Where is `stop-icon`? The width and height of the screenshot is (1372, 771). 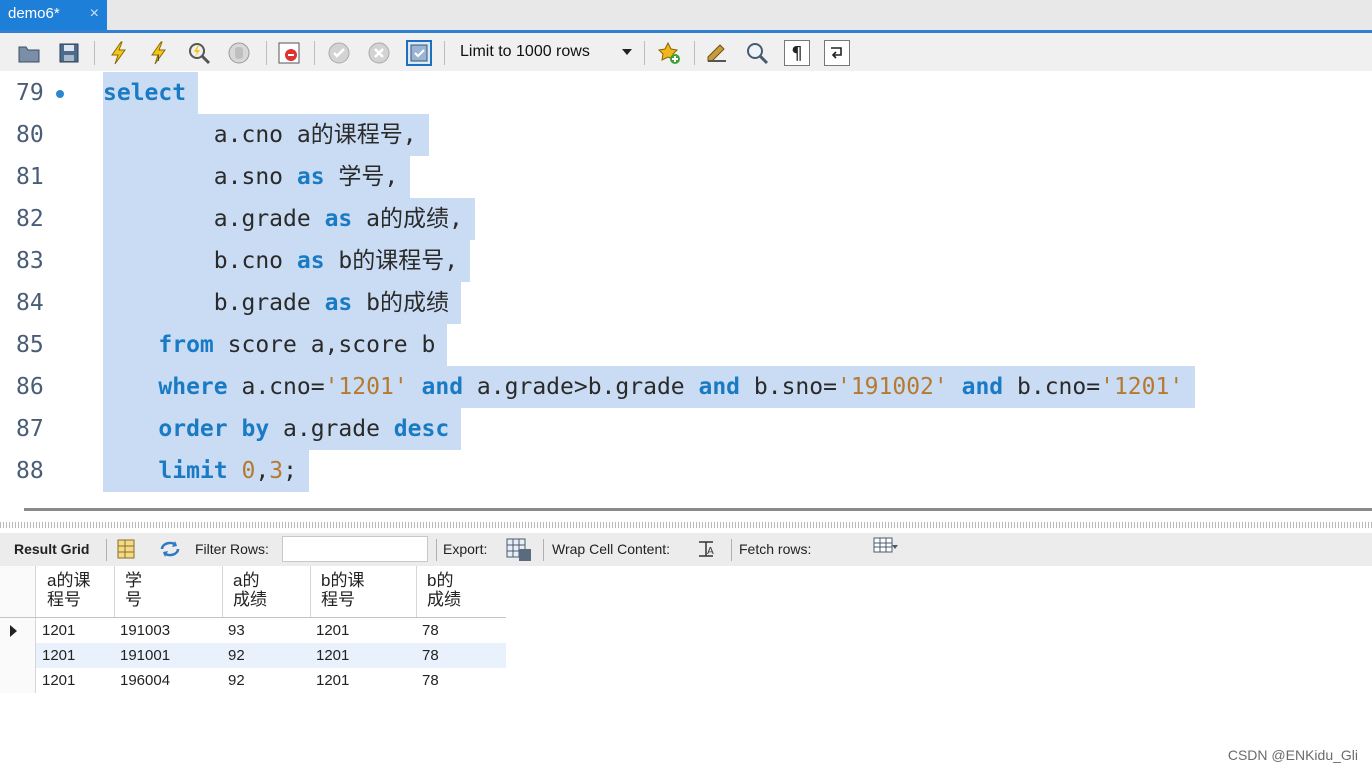 stop-icon is located at coordinates (239, 53).